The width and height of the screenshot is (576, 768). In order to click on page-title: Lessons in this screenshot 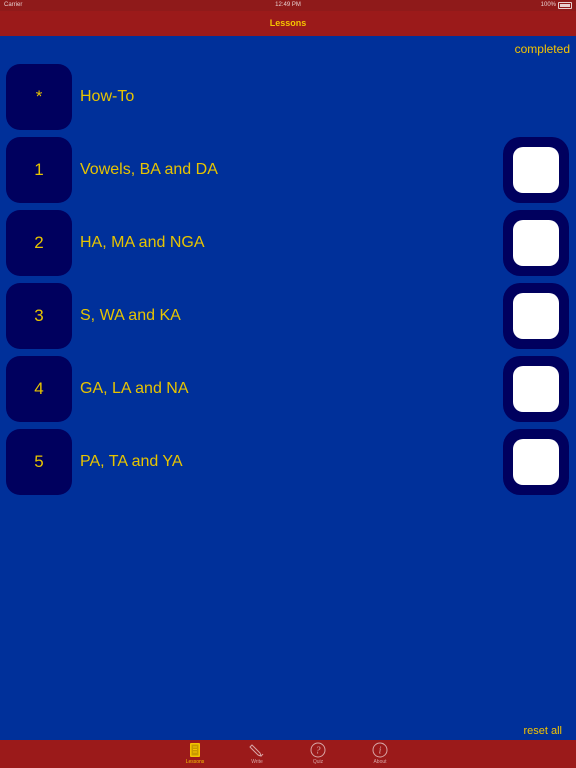, I will do `click(288, 23)`.